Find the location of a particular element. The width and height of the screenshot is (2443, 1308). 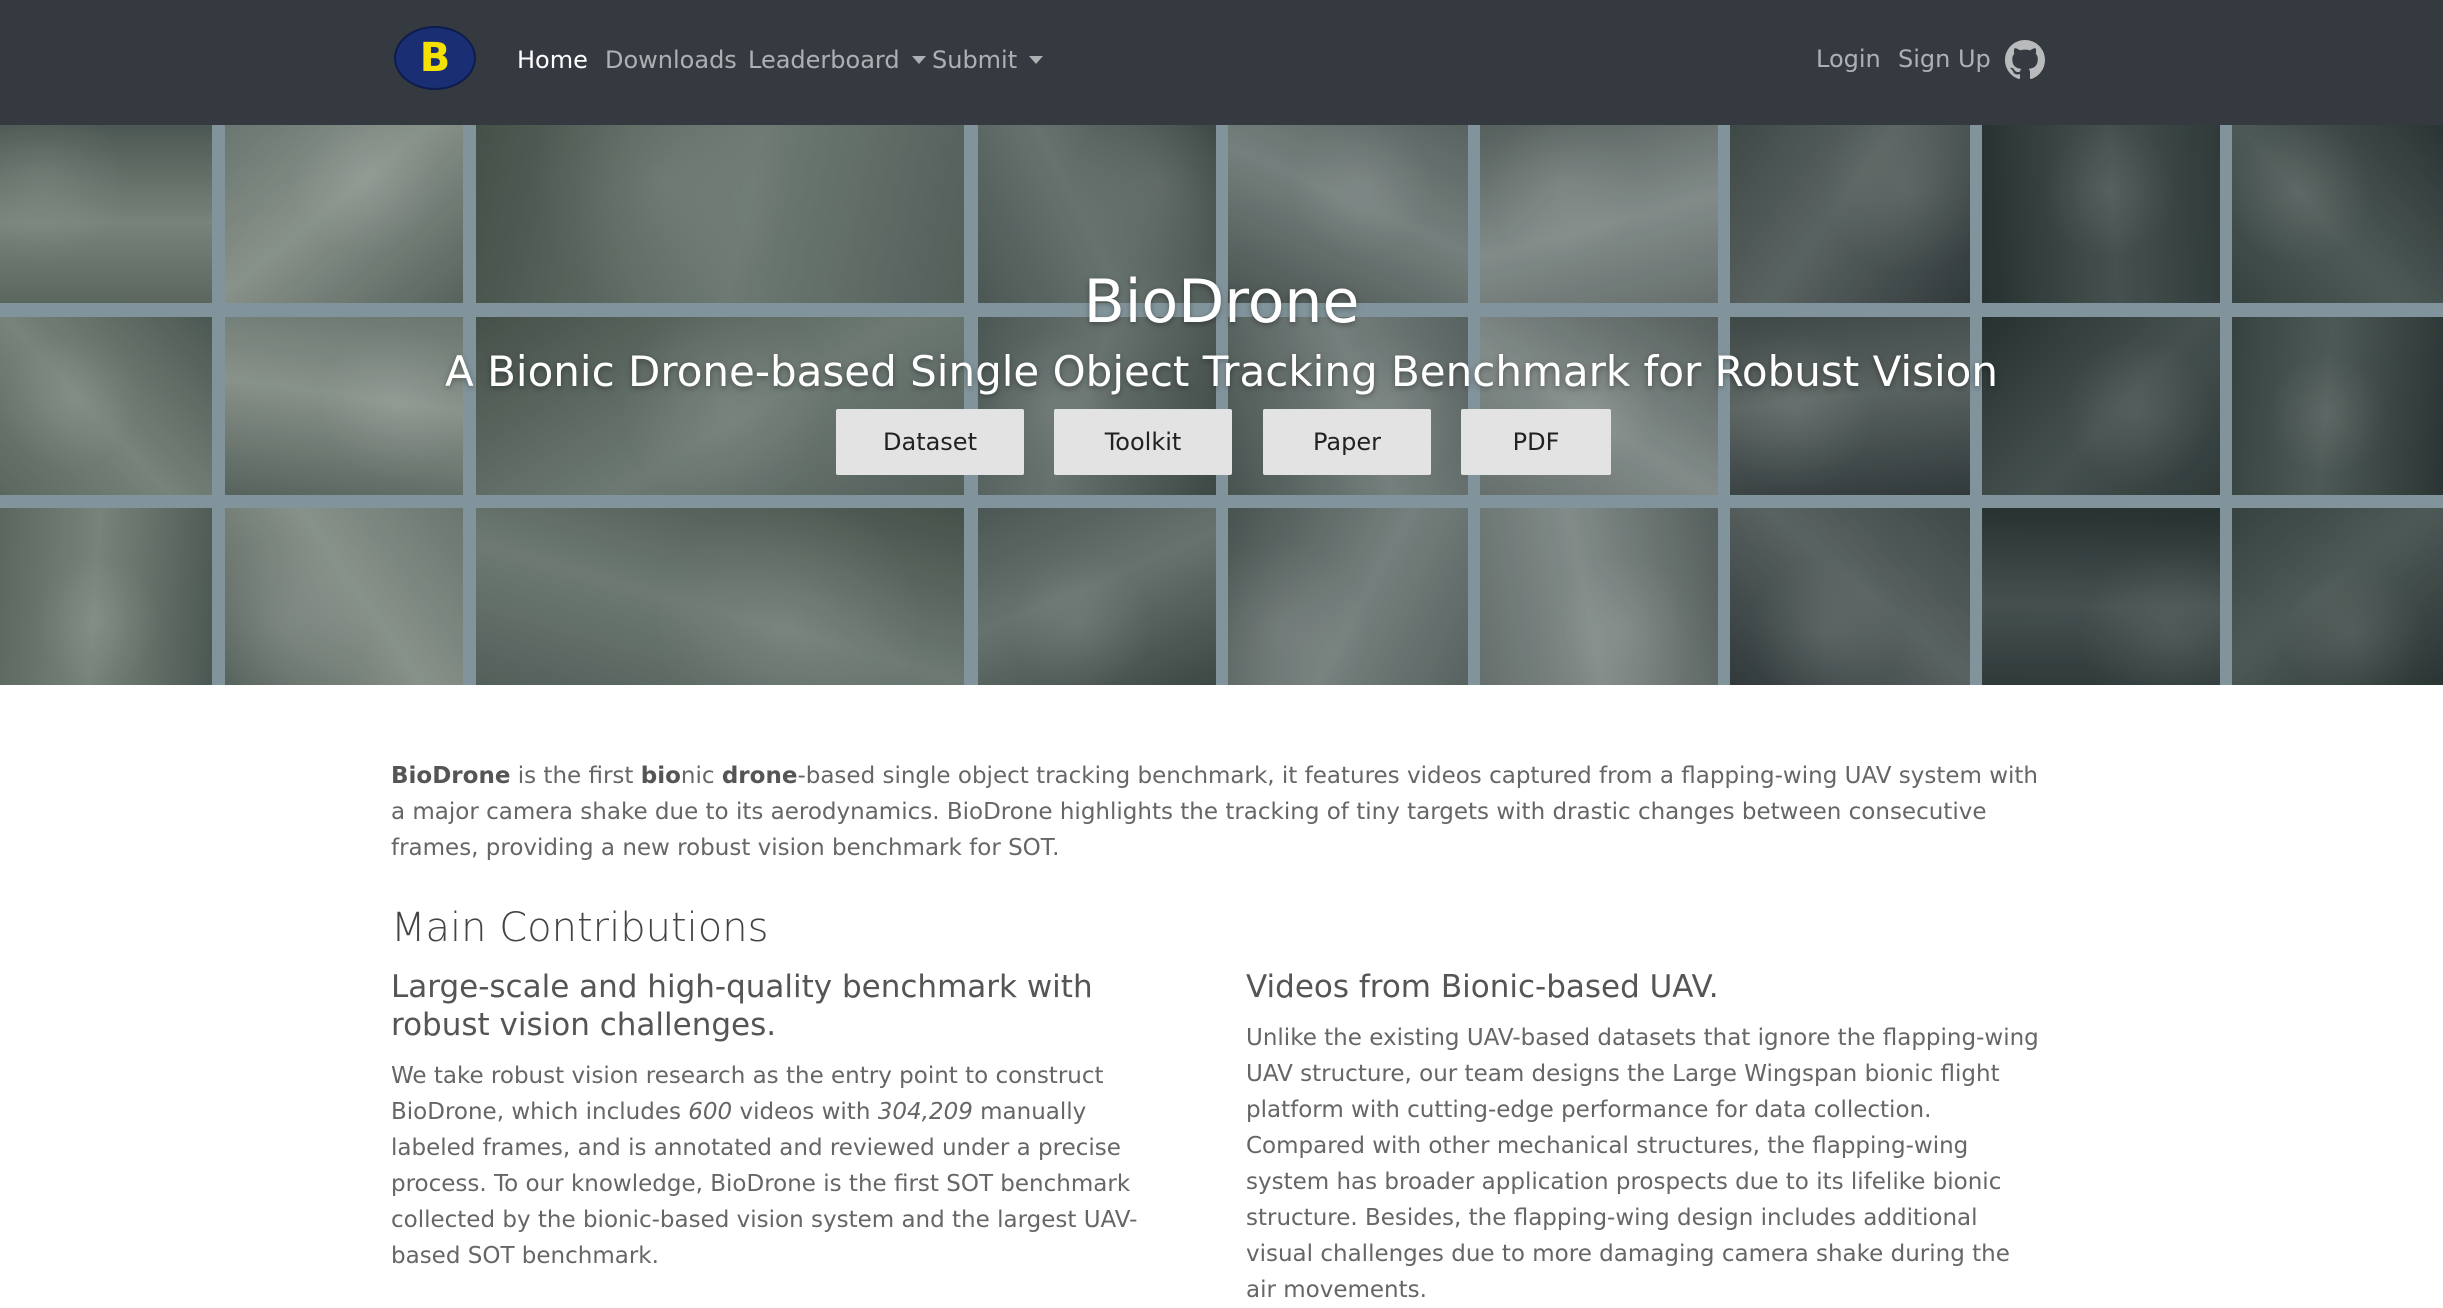

toolkit-button: Toolkit is located at coordinates (1143, 442).